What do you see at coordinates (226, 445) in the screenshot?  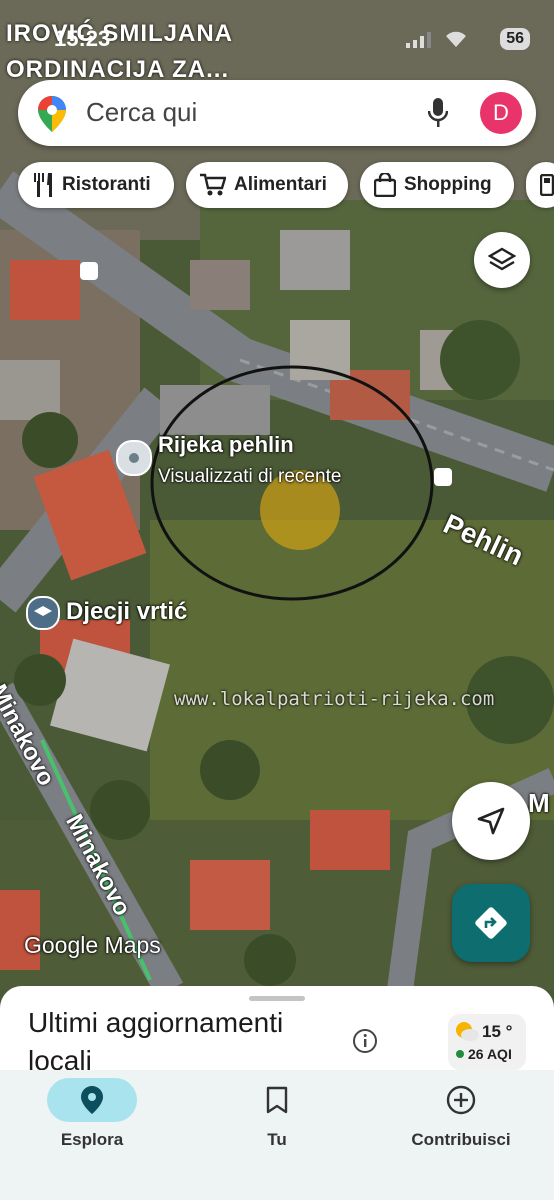 I see `place-name-label: Rijeka pehlin` at bounding box center [226, 445].